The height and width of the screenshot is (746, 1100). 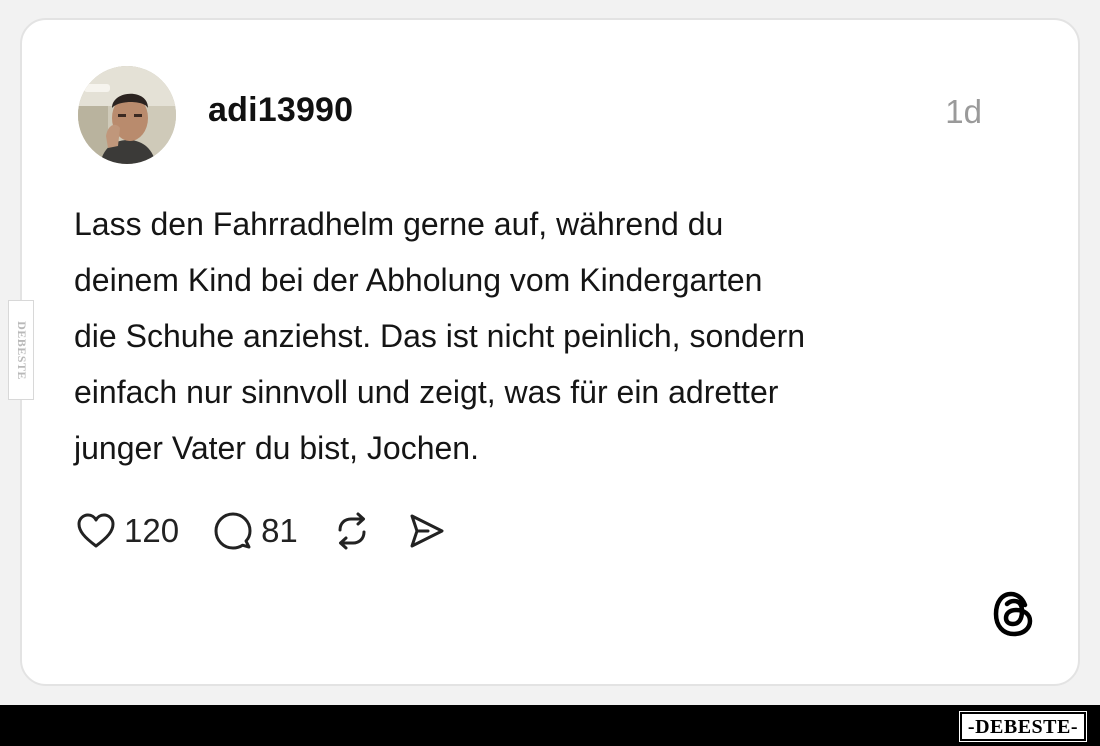 I want to click on like-count: 120, so click(x=152, y=530).